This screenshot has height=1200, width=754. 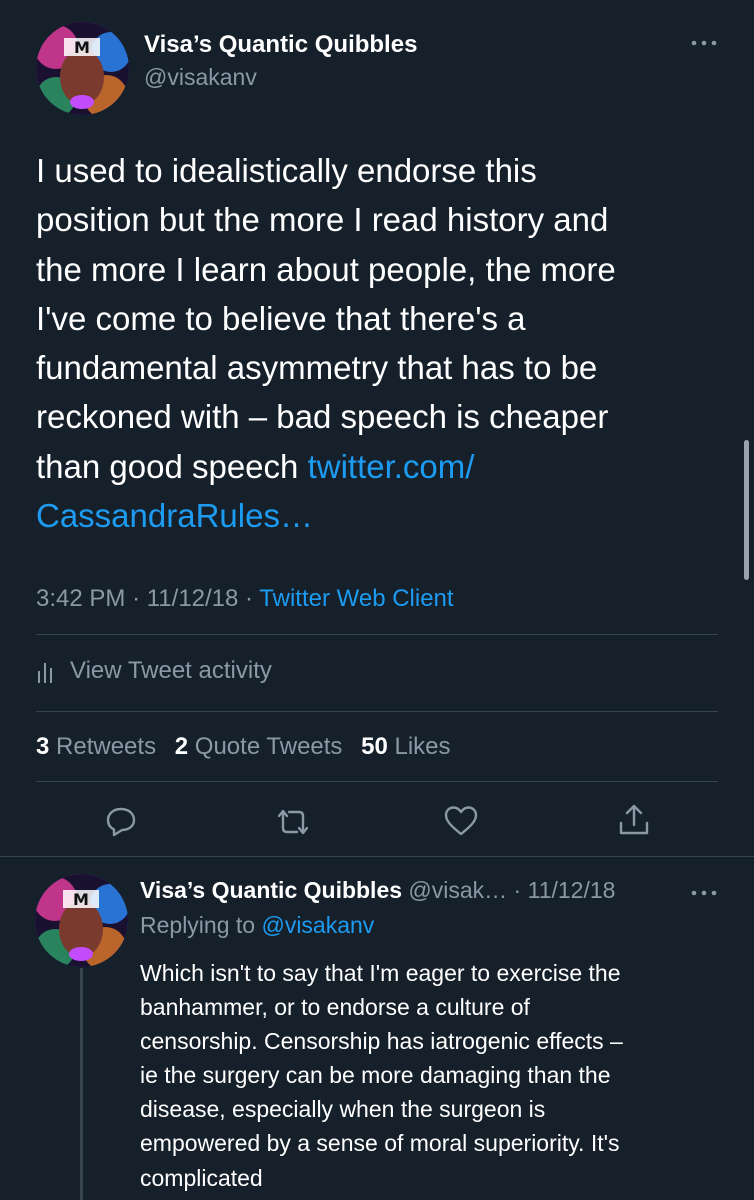 What do you see at coordinates (271, 890) in the screenshot?
I see `reply-author-name: Visa’s Quantic Quibbles` at bounding box center [271, 890].